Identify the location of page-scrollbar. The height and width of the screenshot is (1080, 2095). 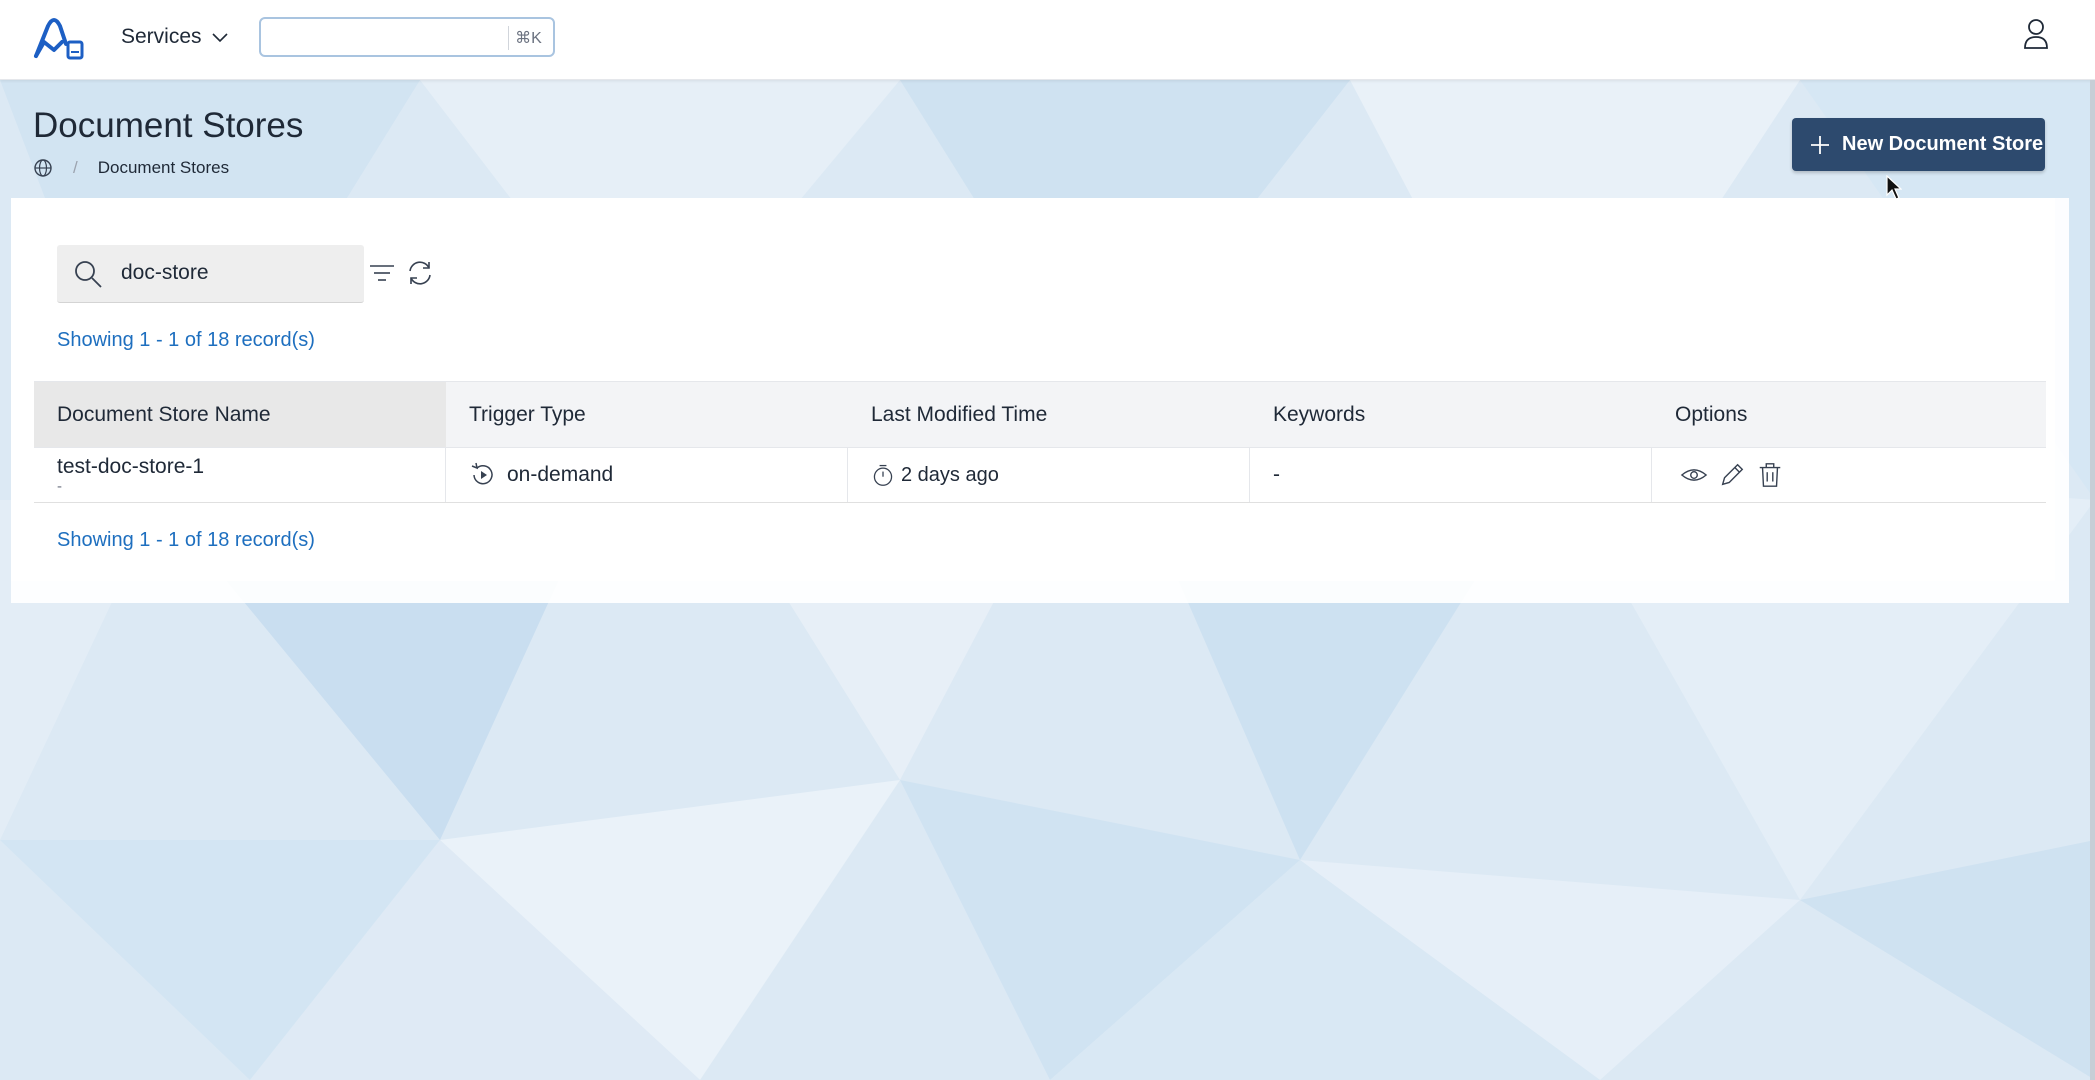
(2092, 580).